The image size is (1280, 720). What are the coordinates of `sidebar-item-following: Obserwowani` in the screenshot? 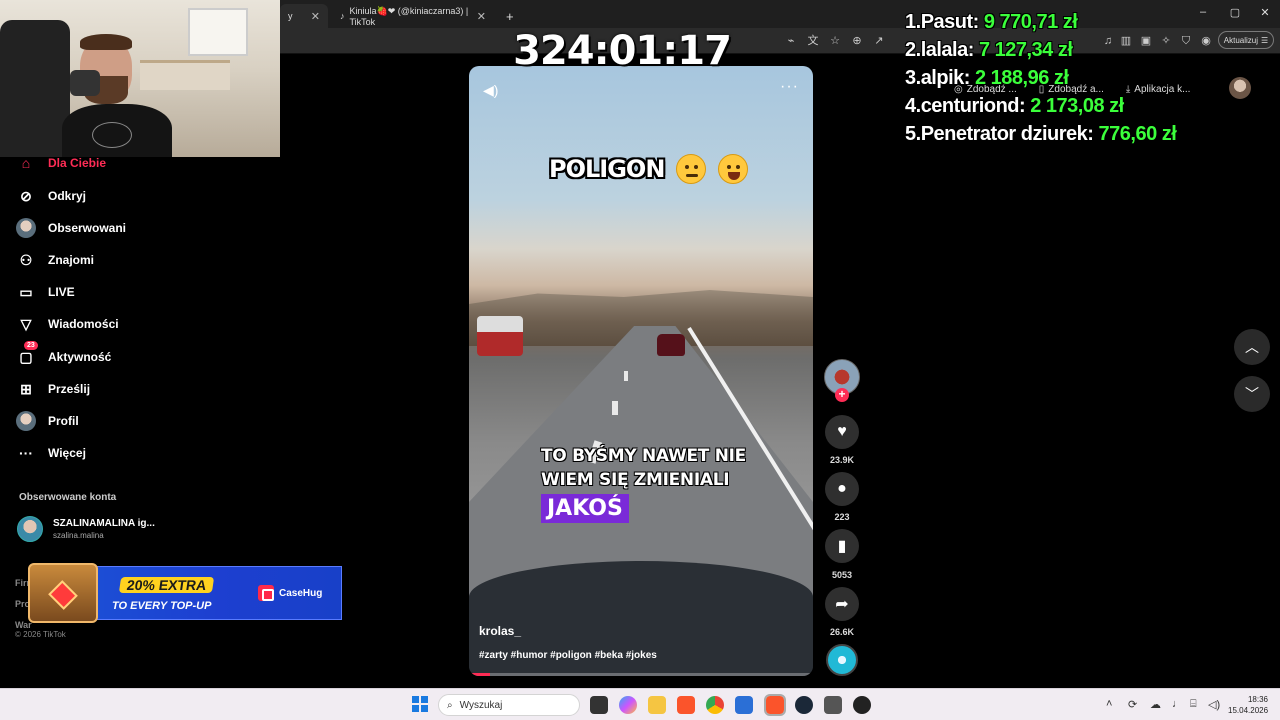 It's located at (71, 228).